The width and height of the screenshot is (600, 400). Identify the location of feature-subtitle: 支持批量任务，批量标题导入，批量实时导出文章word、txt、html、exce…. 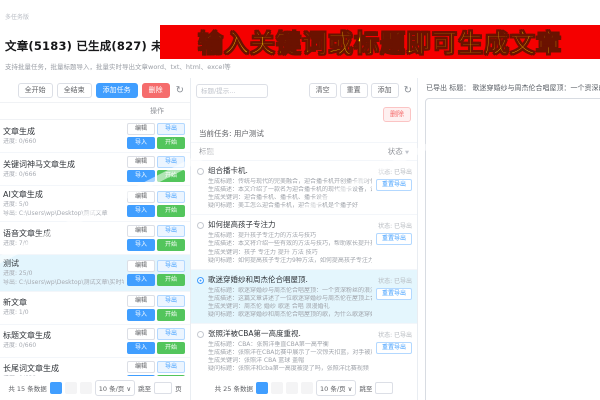
(118, 67).